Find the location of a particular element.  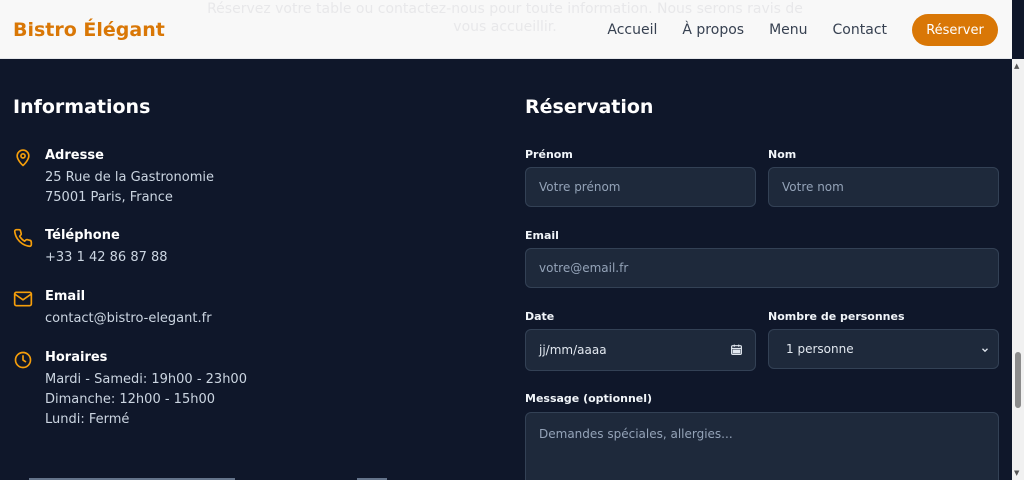

lastname-label: Nom is located at coordinates (782, 154).